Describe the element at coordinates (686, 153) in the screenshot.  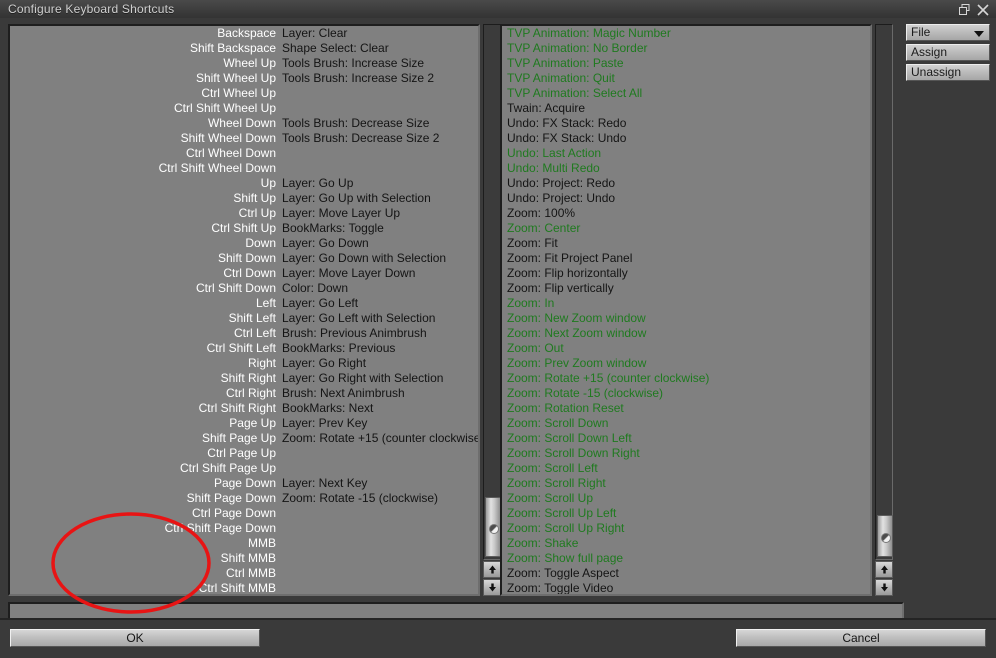
I see `list-item: Undo: Last Action` at that location.